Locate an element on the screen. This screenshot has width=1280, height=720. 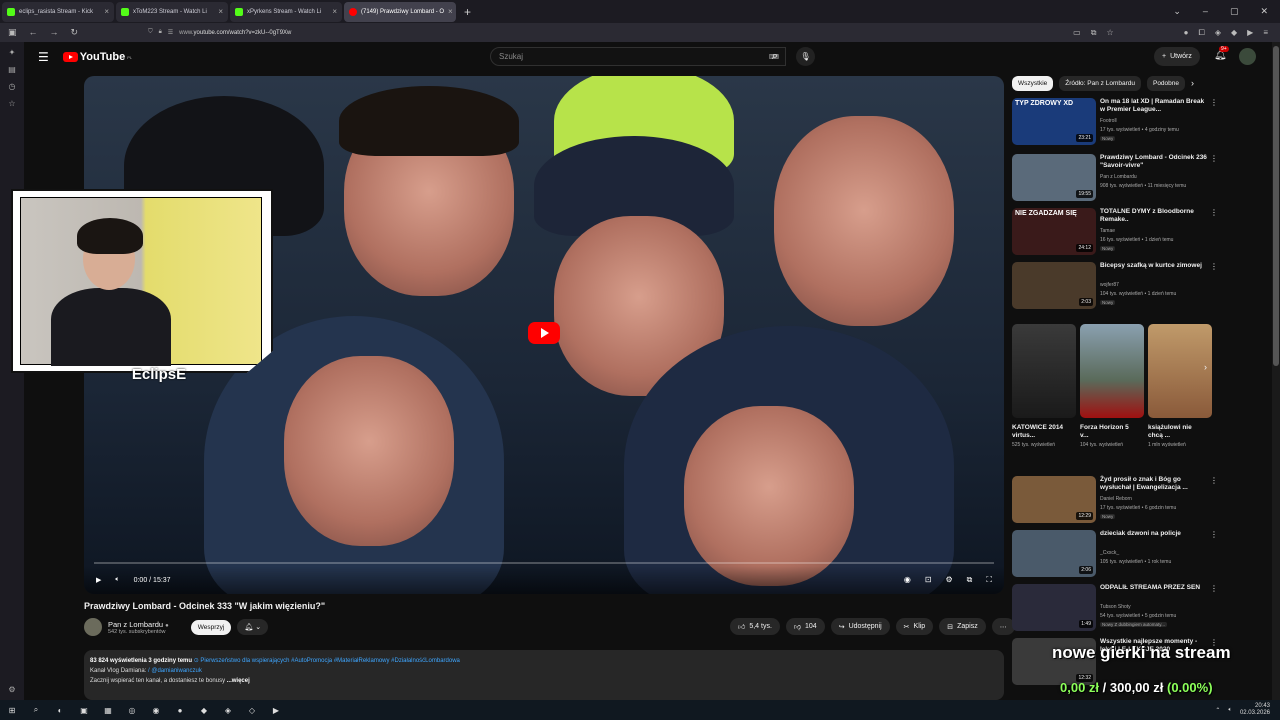
sidebar-inbox-icon: ▤ is located at coordinates (12, 69).